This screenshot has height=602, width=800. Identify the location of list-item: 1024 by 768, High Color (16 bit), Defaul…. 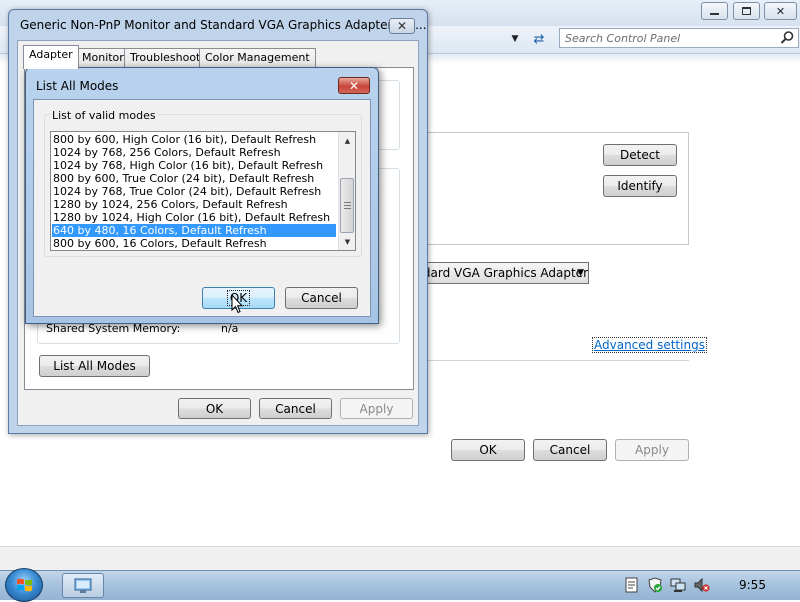
(194, 165).